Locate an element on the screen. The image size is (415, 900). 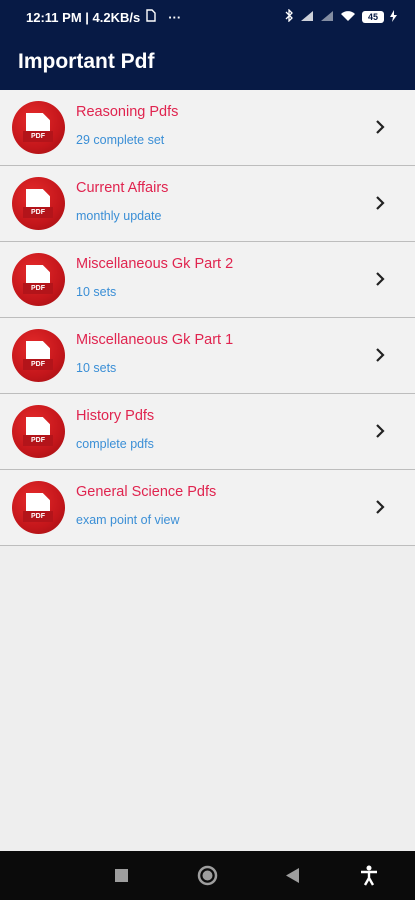
bluetooth-icon is located at coordinates (289, 16).